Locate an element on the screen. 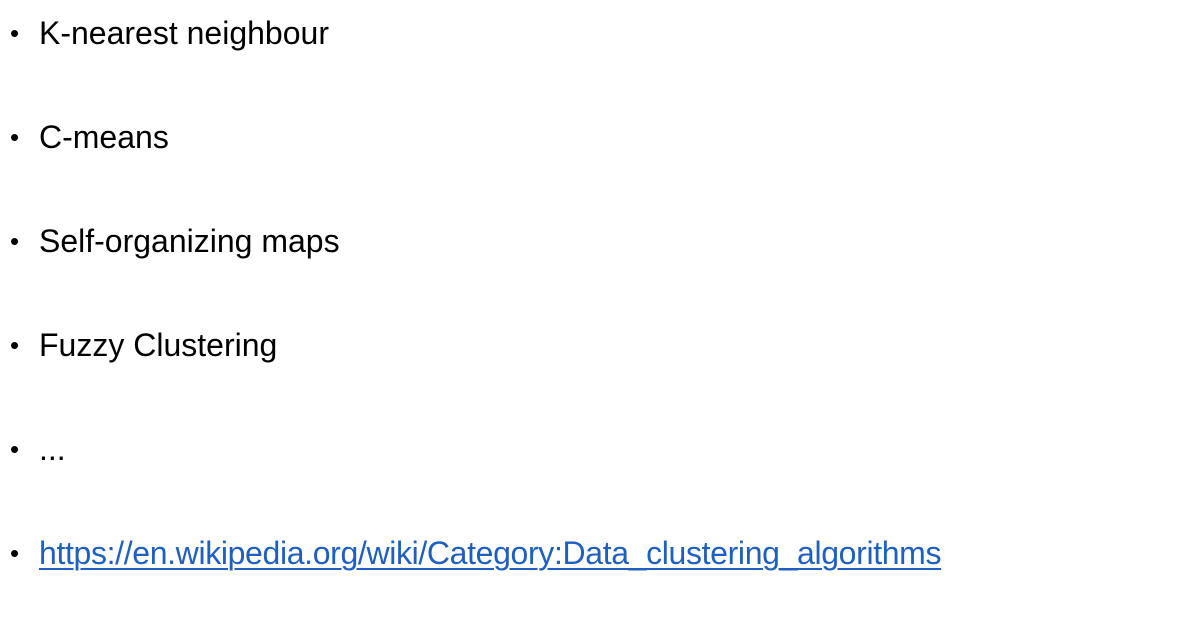 The image size is (1182, 631). list-item-text: Self-organizing maps is located at coordinates (189, 241).